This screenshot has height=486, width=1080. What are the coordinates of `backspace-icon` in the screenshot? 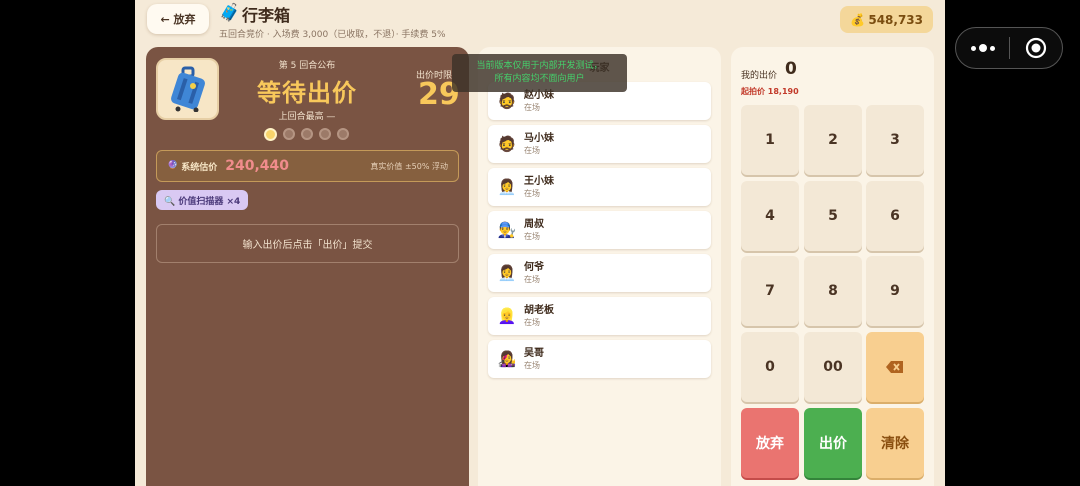 It's located at (894, 367).